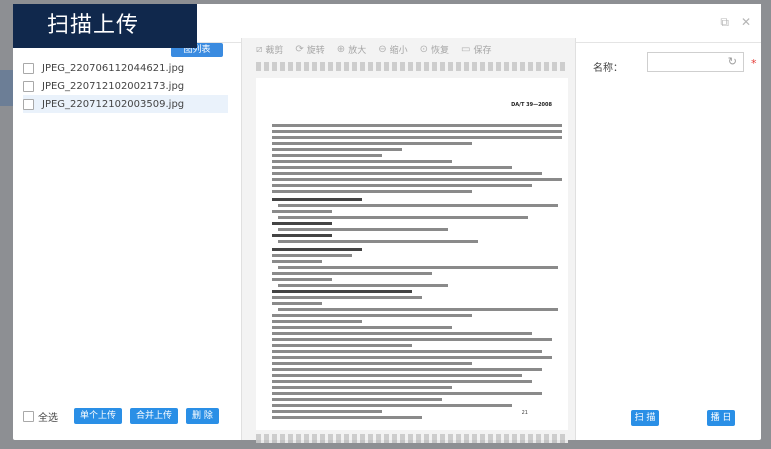  What do you see at coordinates (754, 63) in the screenshot?
I see `required-mark: *` at bounding box center [754, 63].